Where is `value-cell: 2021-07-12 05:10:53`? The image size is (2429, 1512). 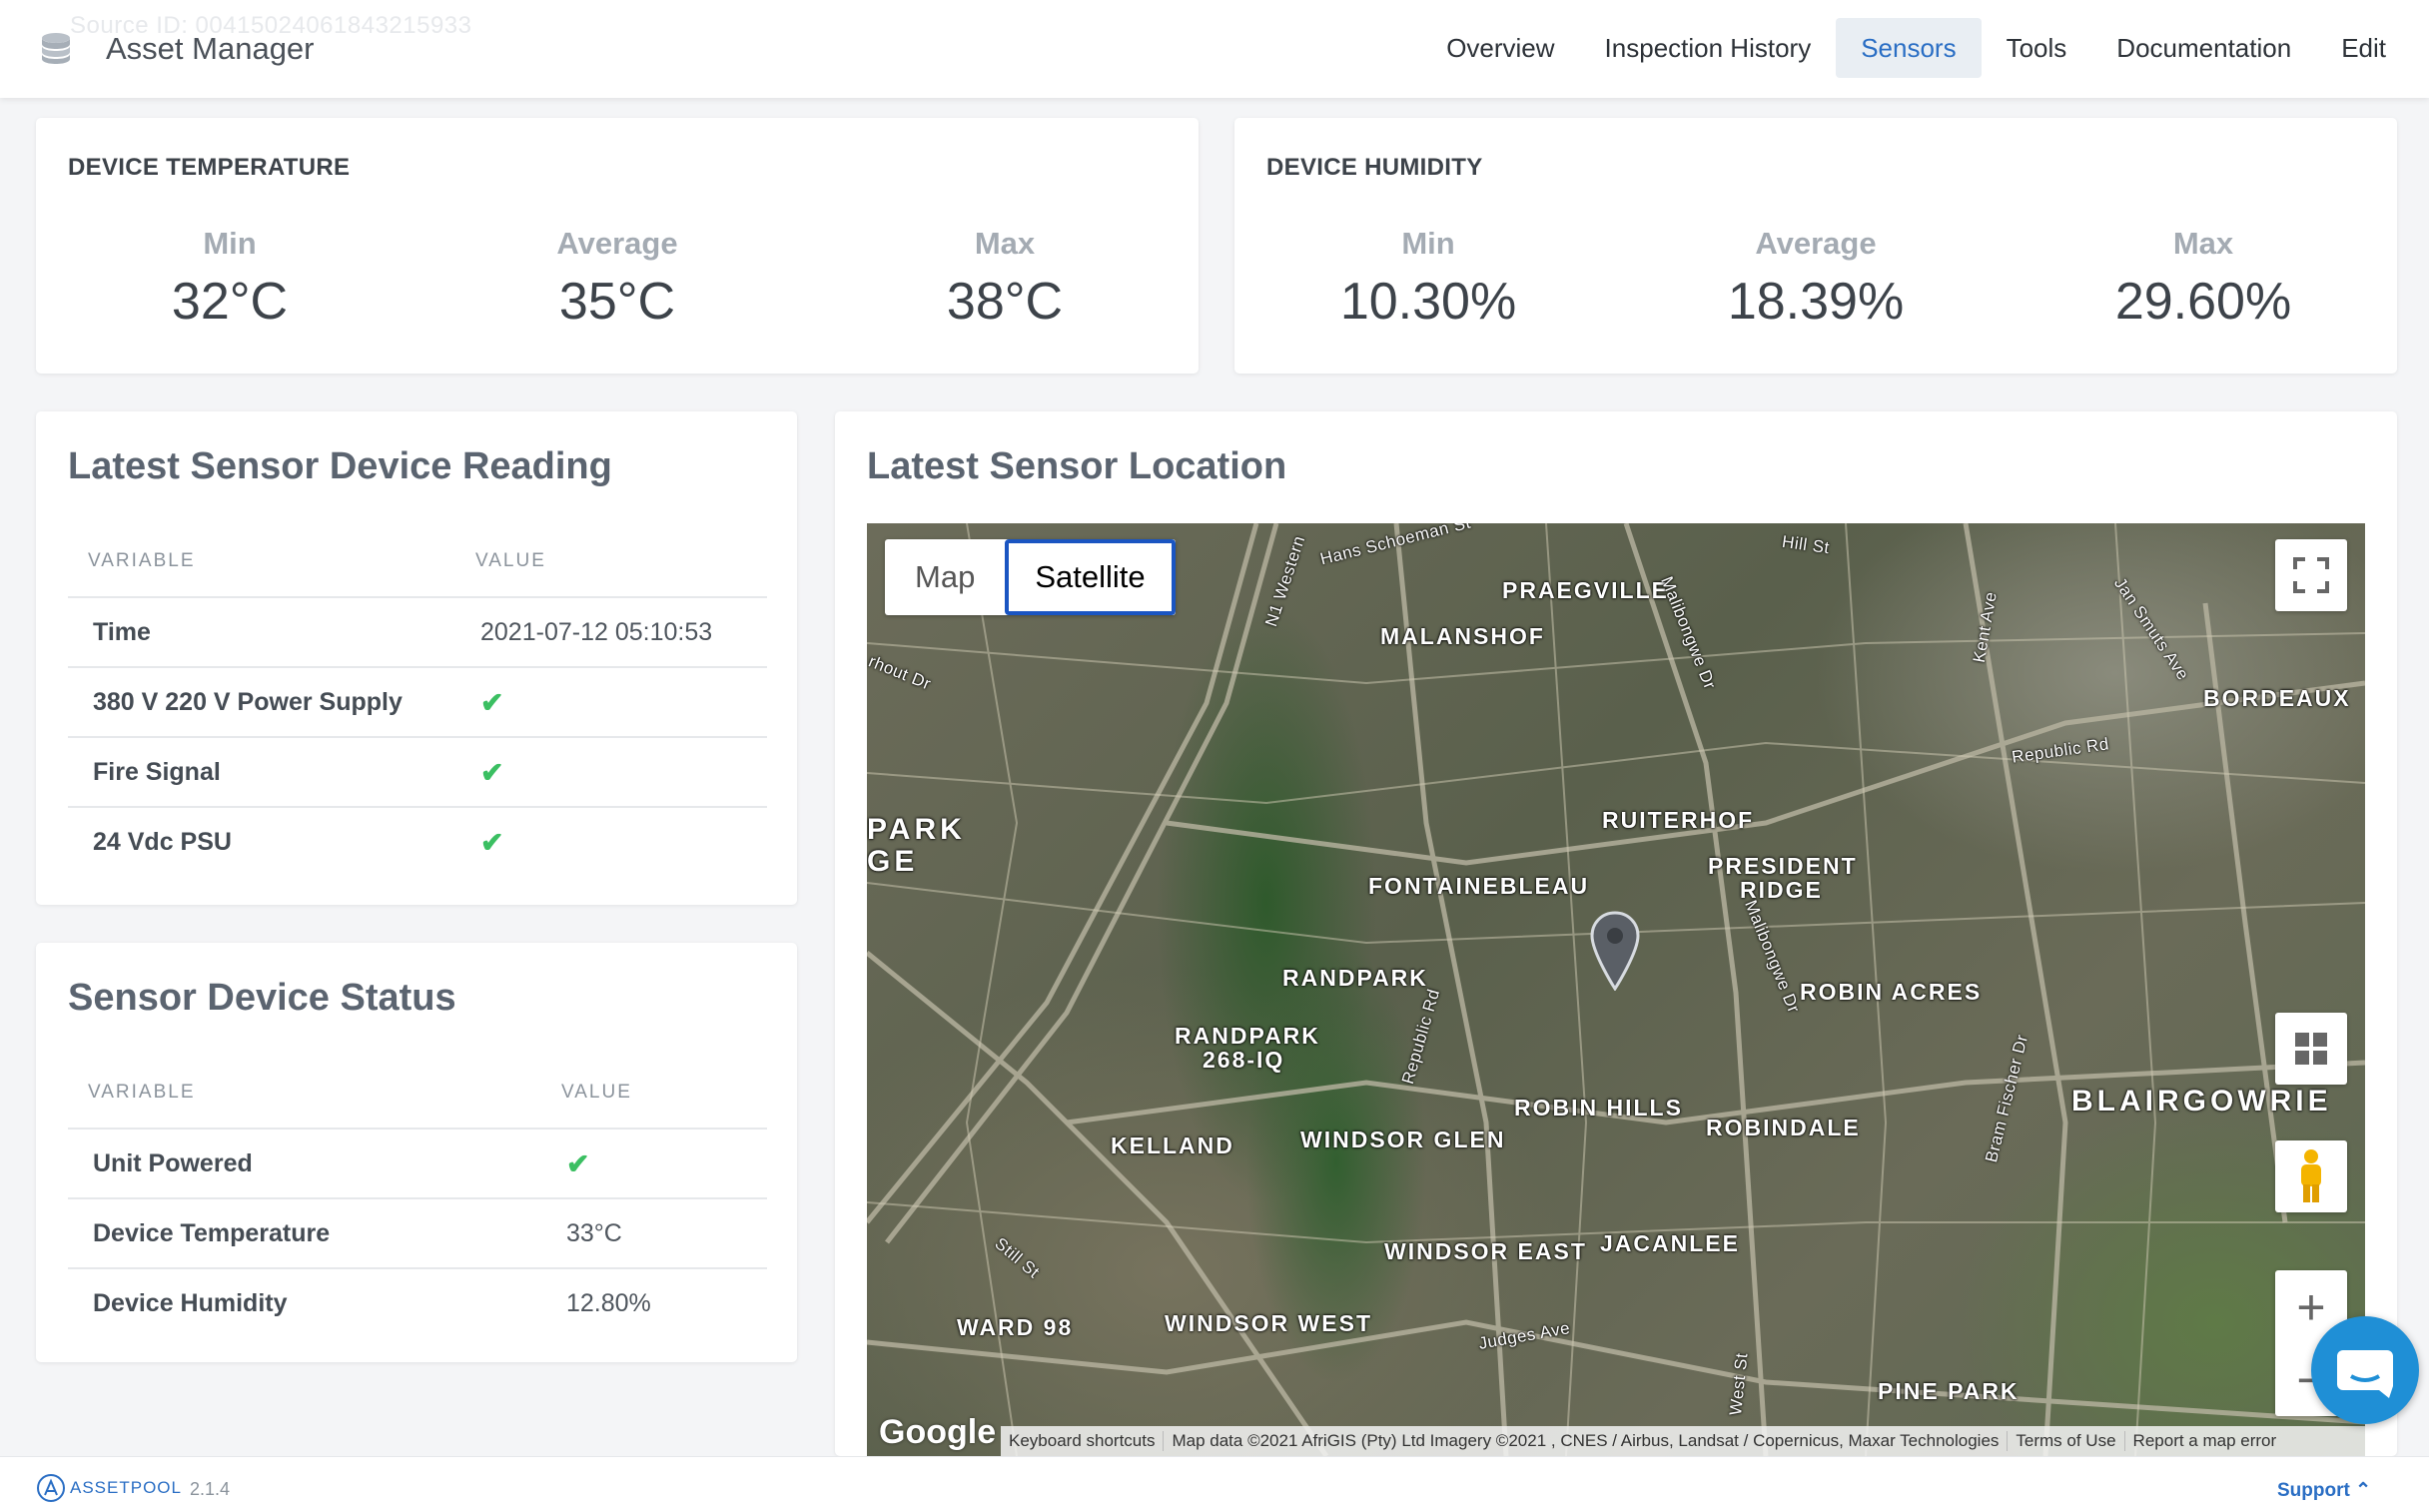
value-cell: 2021-07-12 05:10:53 is located at coordinates (611, 632).